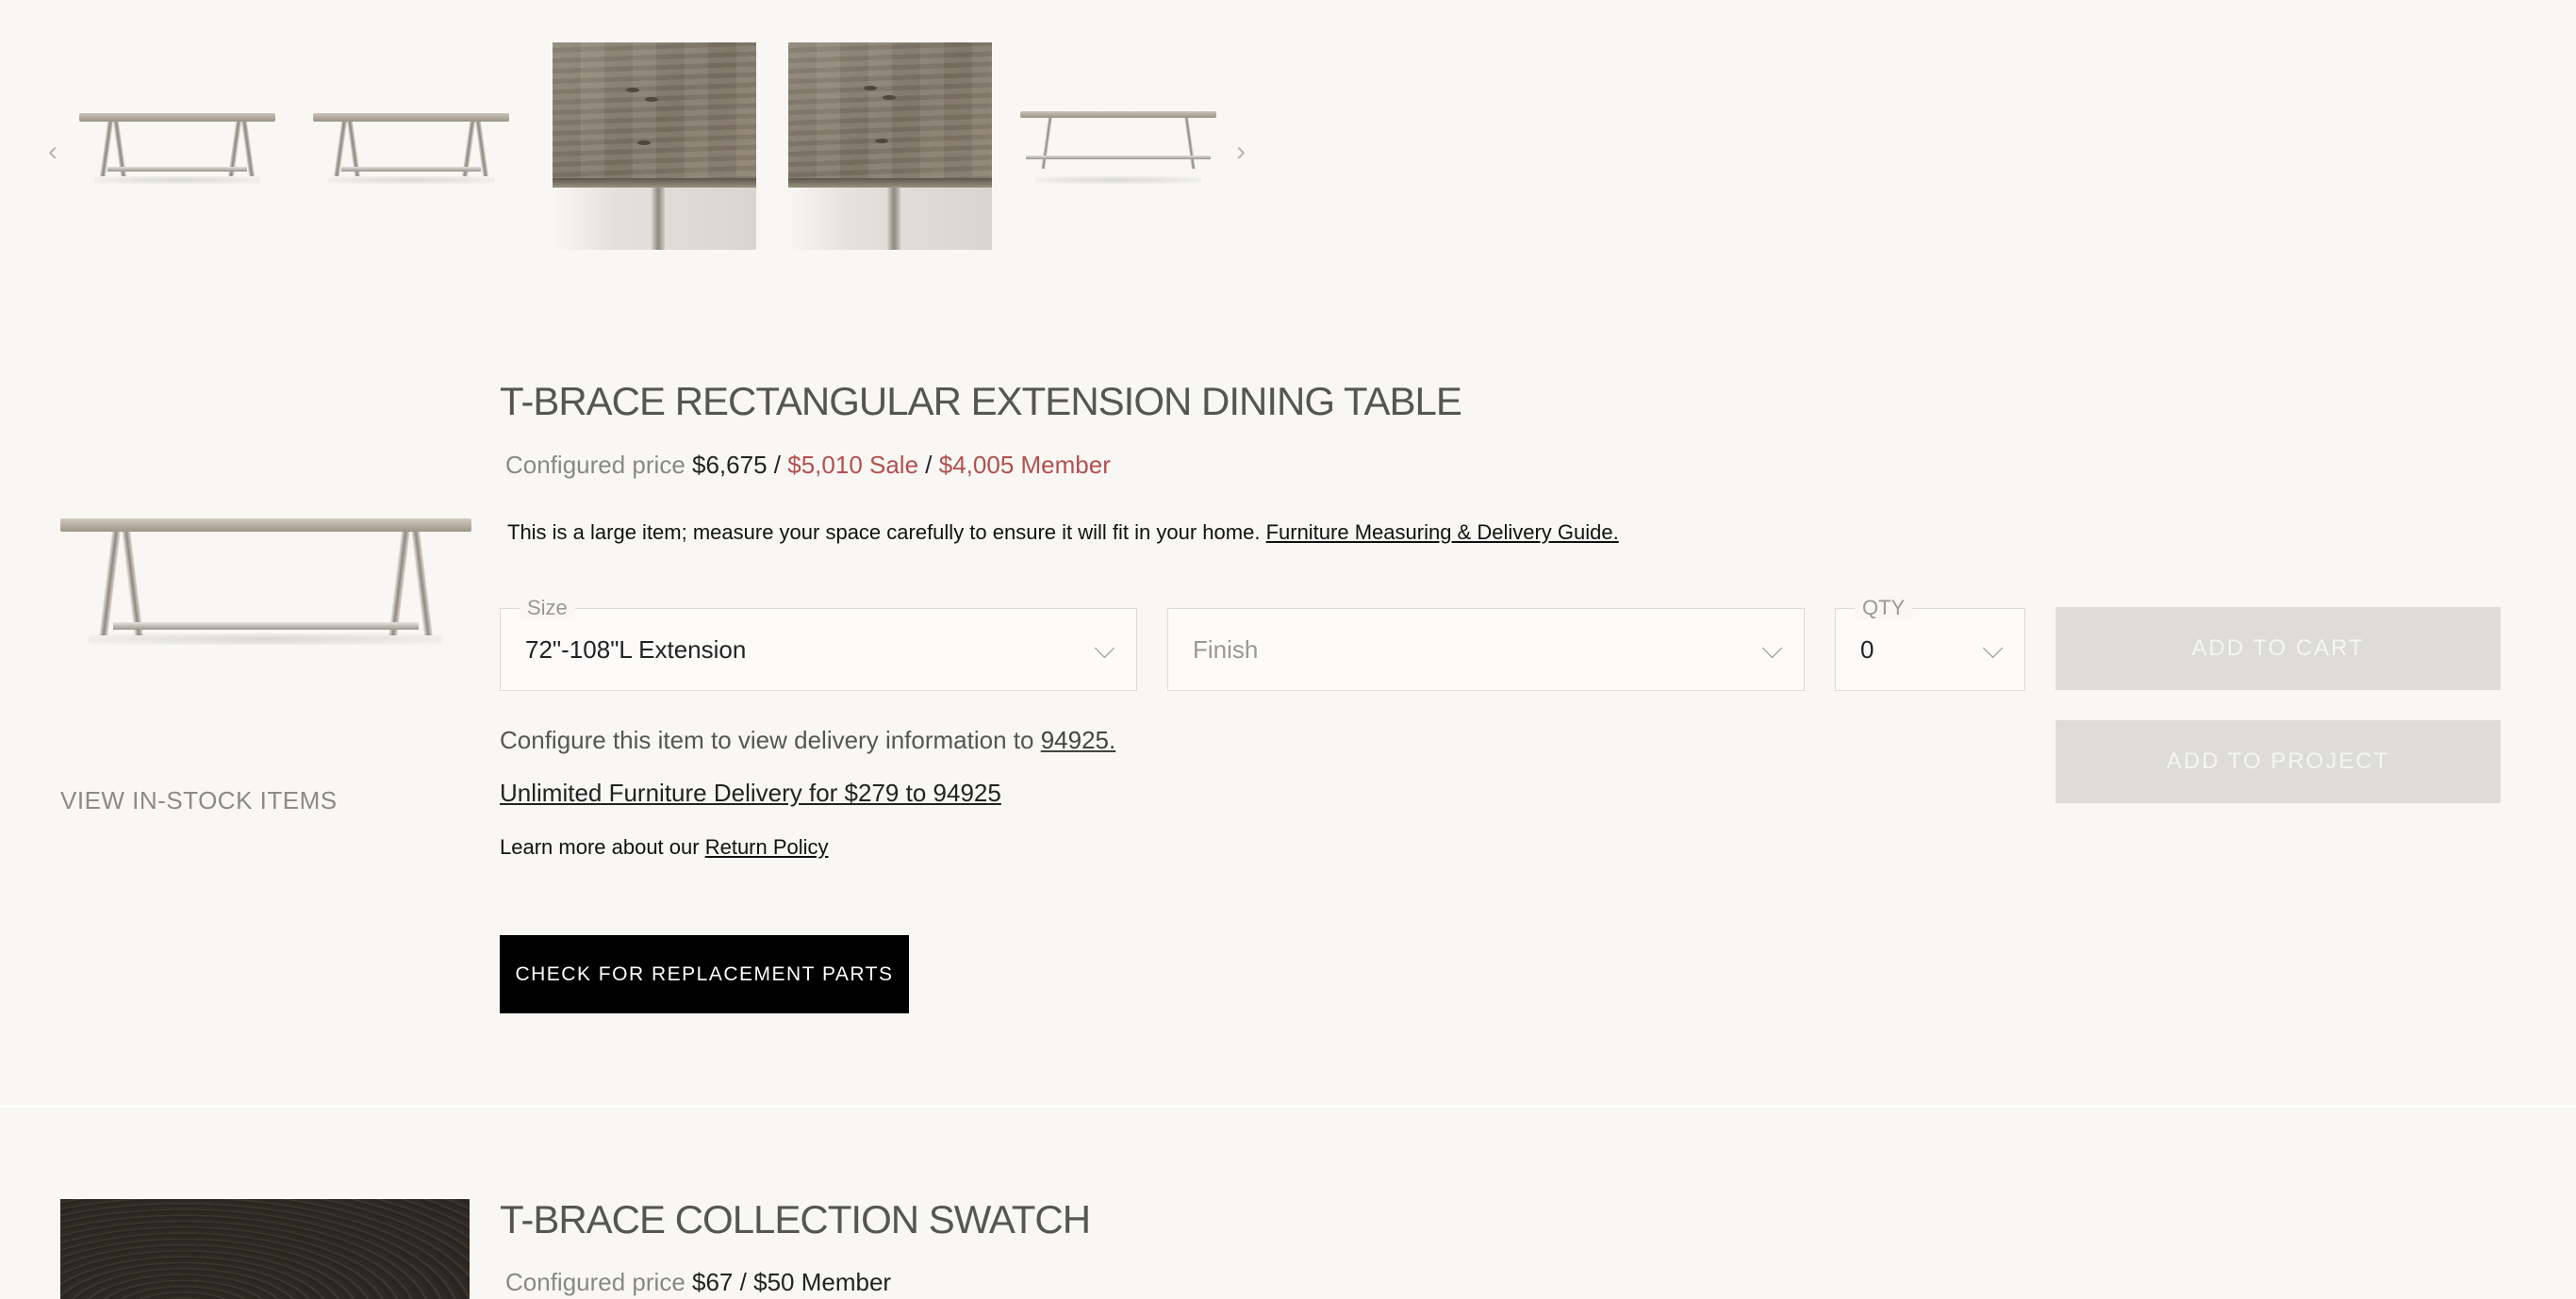 The image size is (2576, 1299). I want to click on price-regular: $67, so click(713, 1282).